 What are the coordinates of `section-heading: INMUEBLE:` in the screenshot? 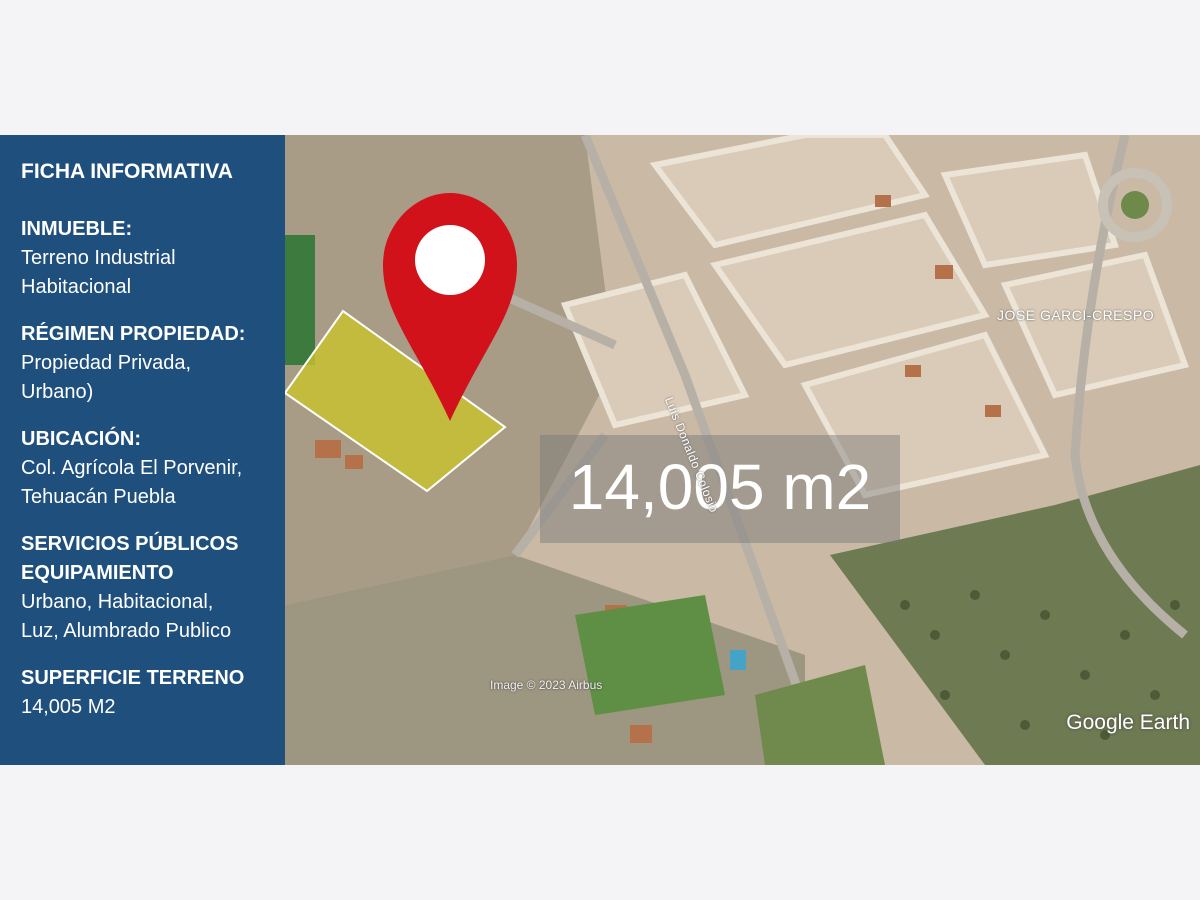 It's located at (77, 229).